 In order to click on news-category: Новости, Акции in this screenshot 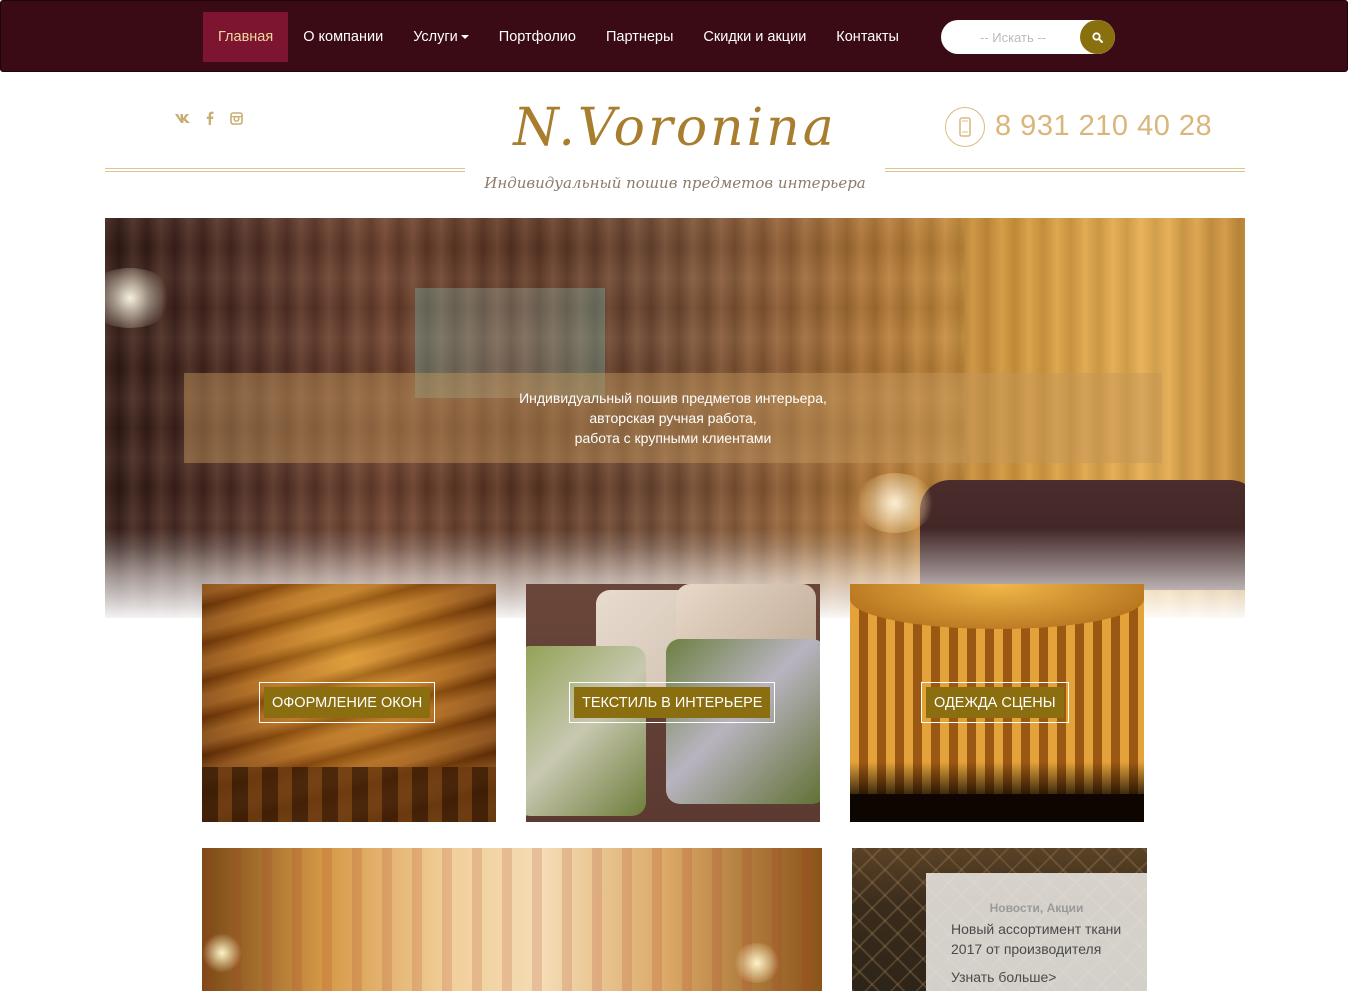, I will do `click(1036, 908)`.